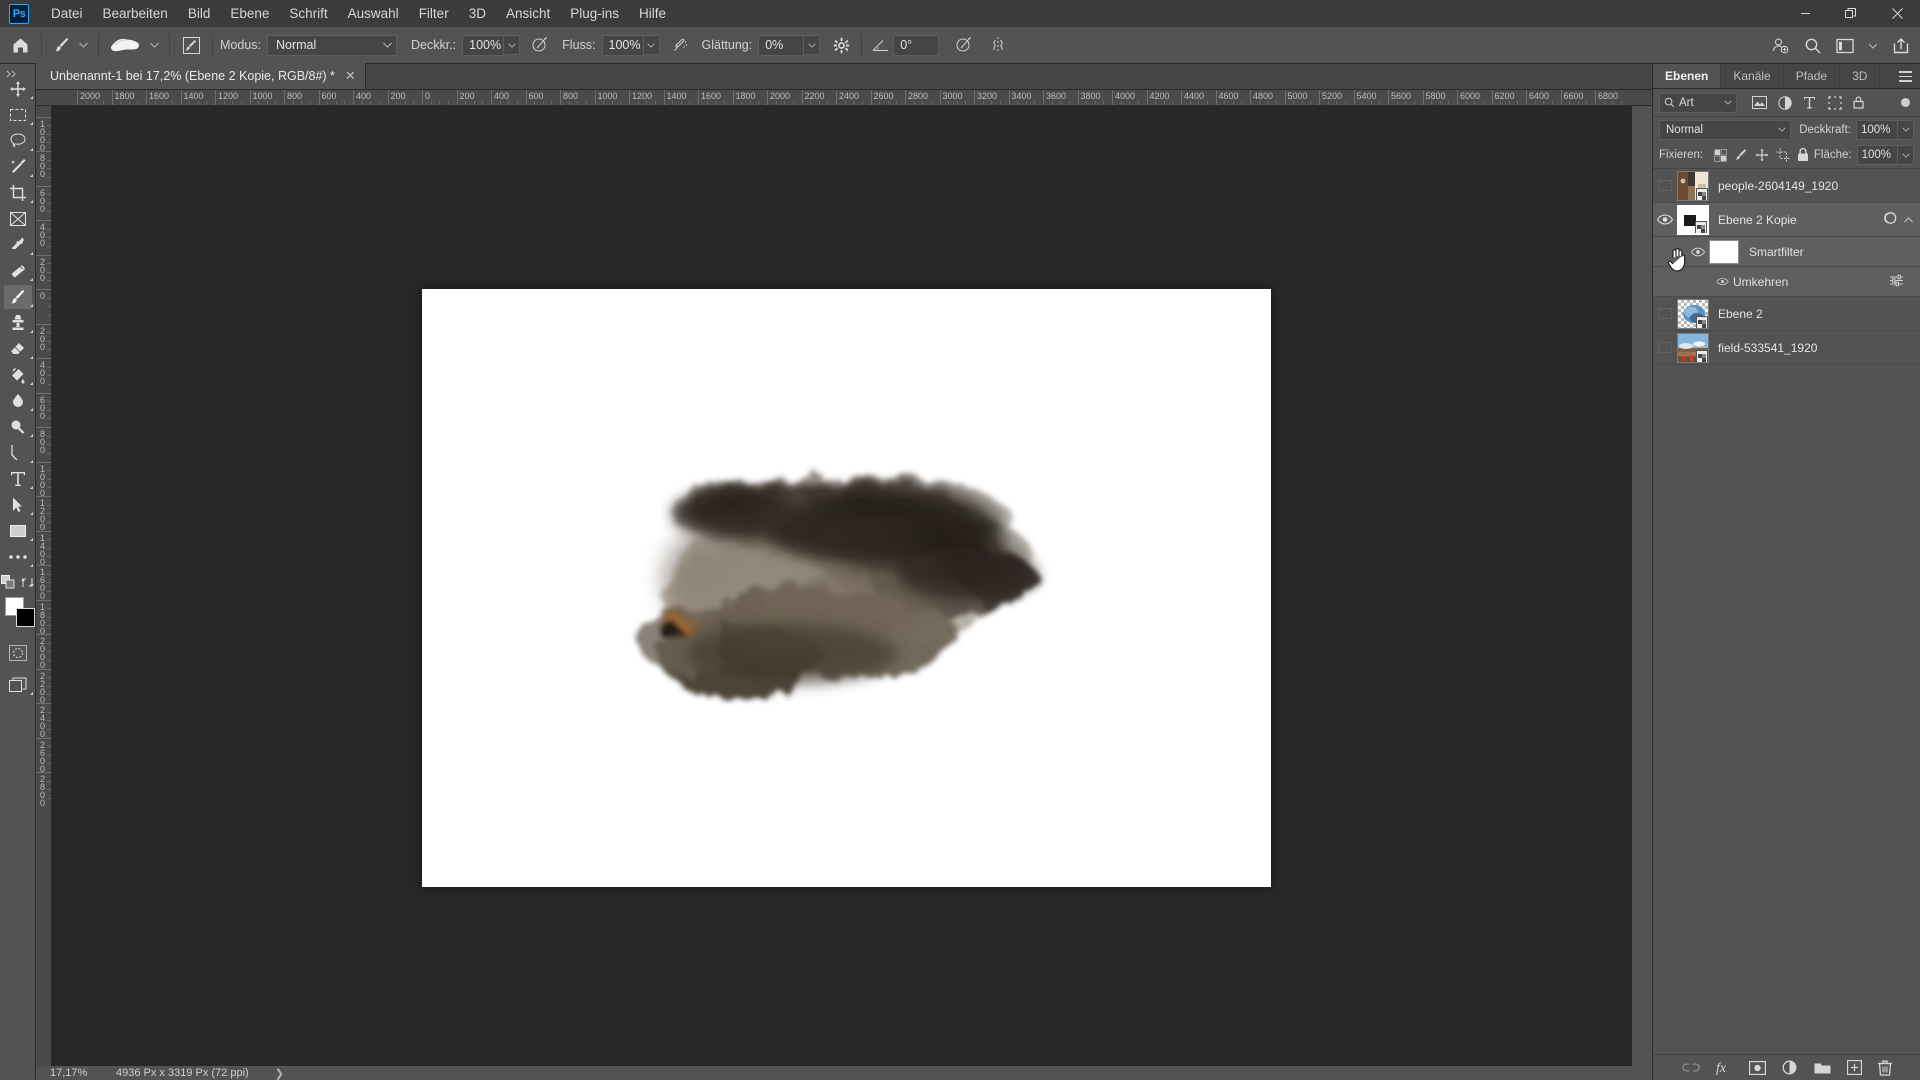 This screenshot has height=1080, width=1920. What do you see at coordinates (154, 45) in the screenshot?
I see `brush-preset-caret-icon` at bounding box center [154, 45].